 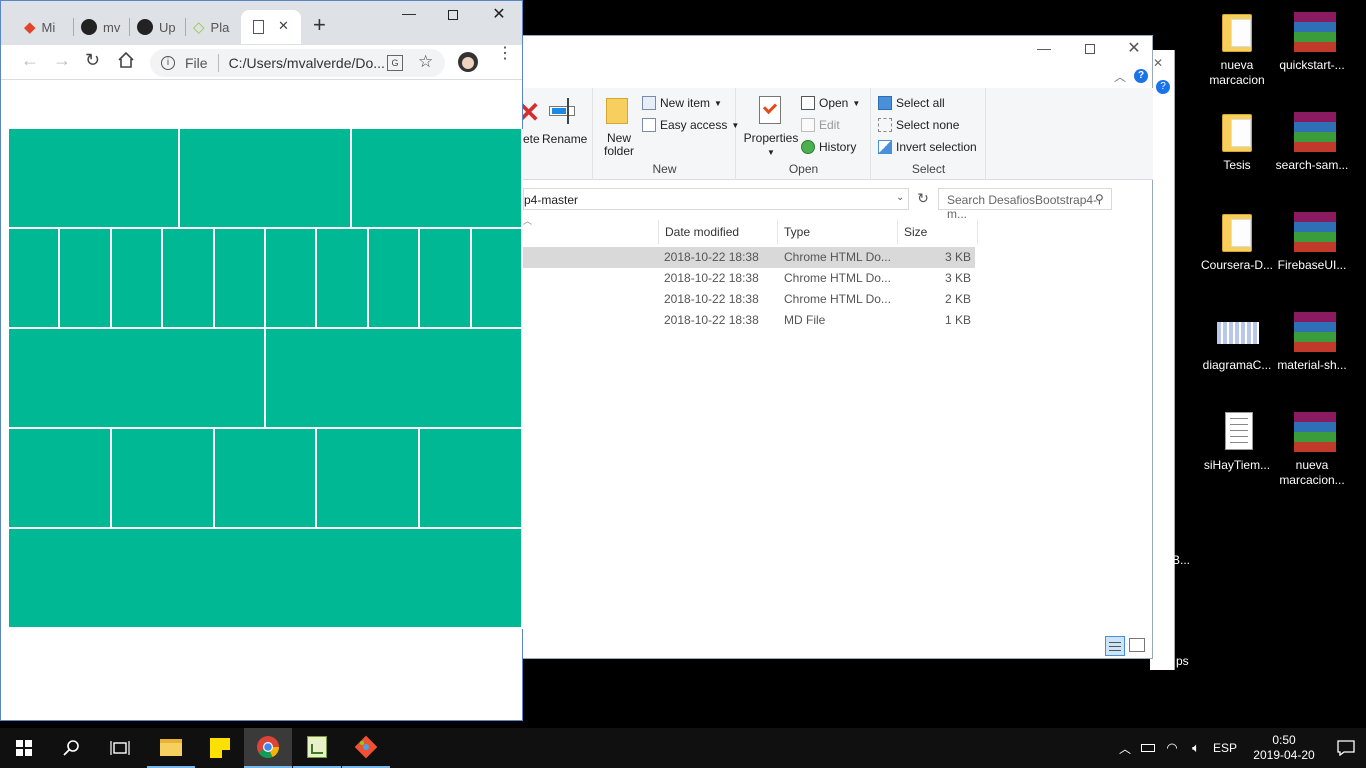 I want to click on profile-avatar, so click(x=468, y=62).